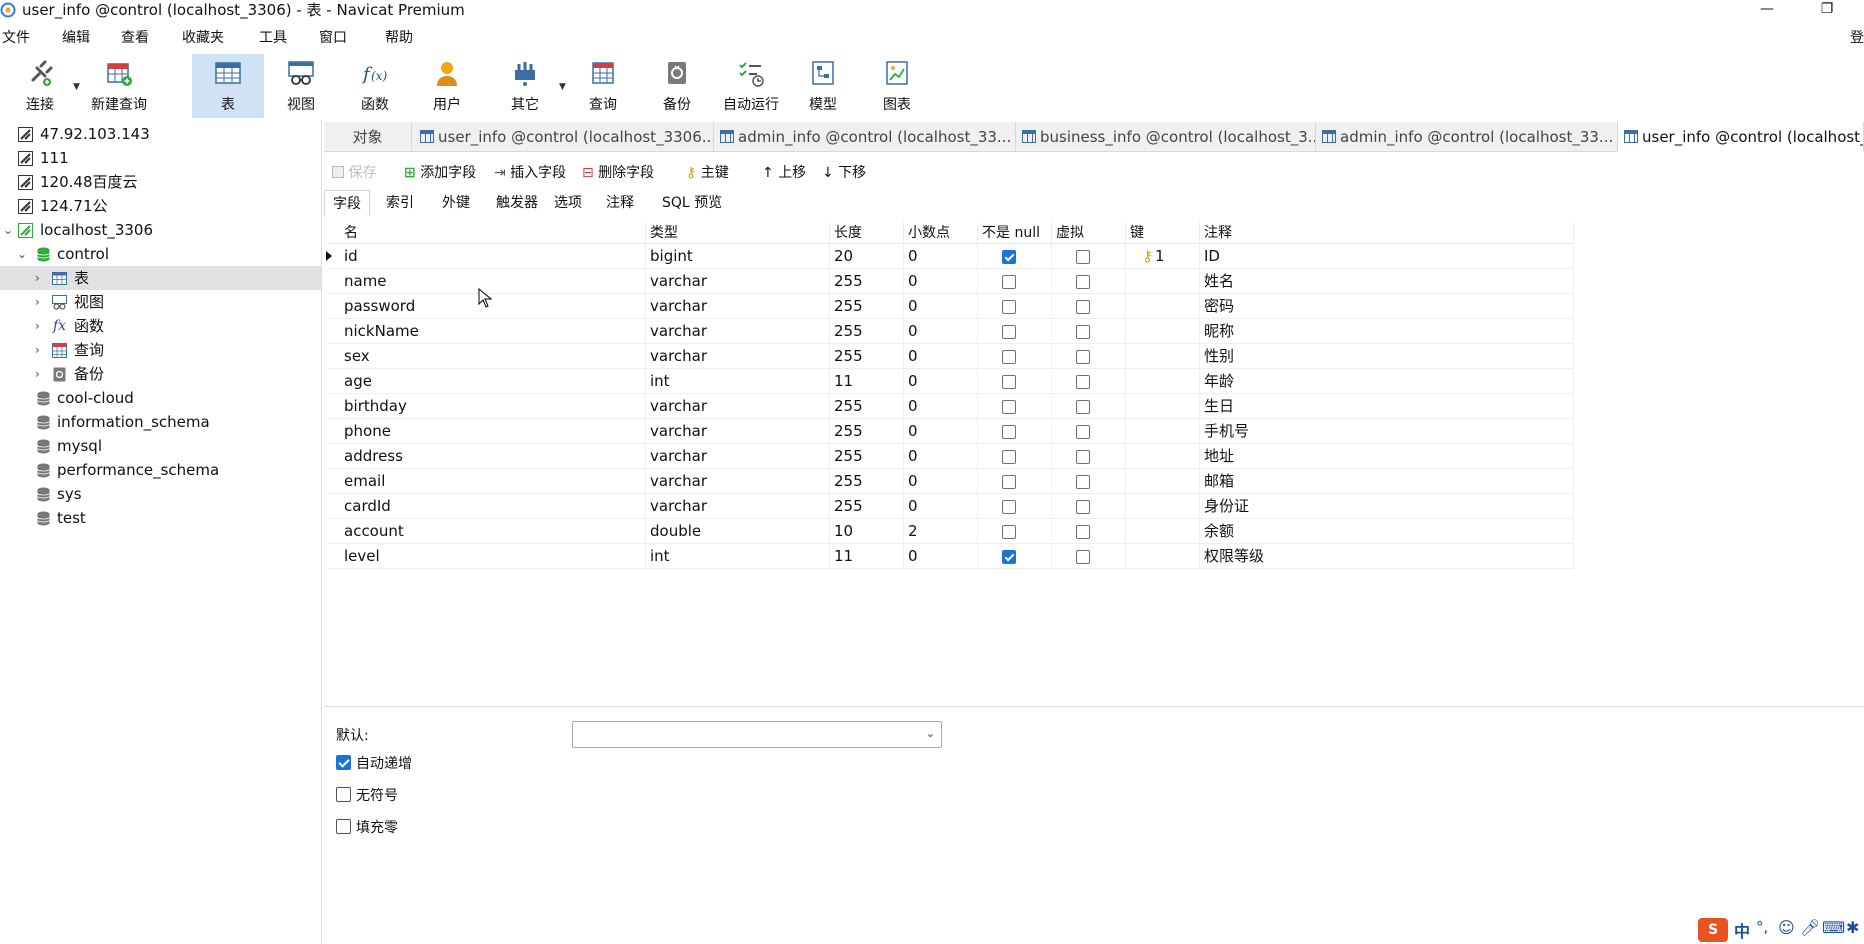  Describe the element at coordinates (161, 182) in the screenshot. I see `tree-connection-120-48: 120.48百度云` at that location.